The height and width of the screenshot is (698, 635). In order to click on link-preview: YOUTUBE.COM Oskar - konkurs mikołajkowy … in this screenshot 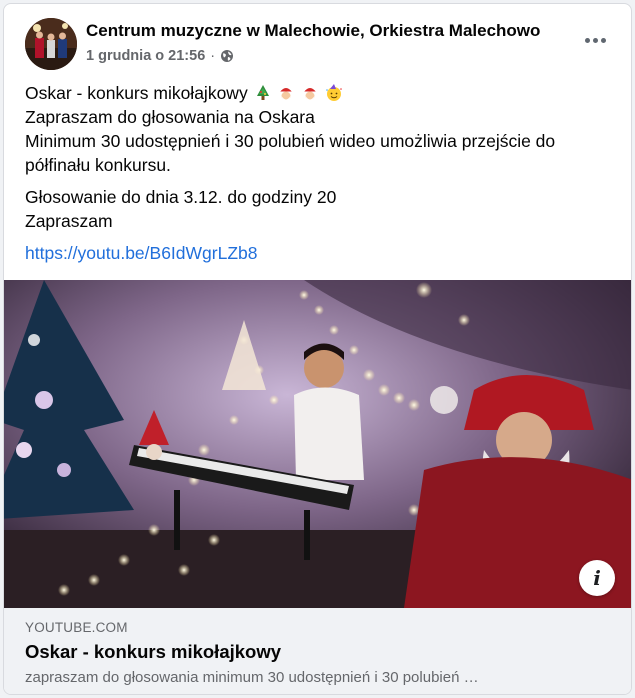, I will do `click(317, 651)`.